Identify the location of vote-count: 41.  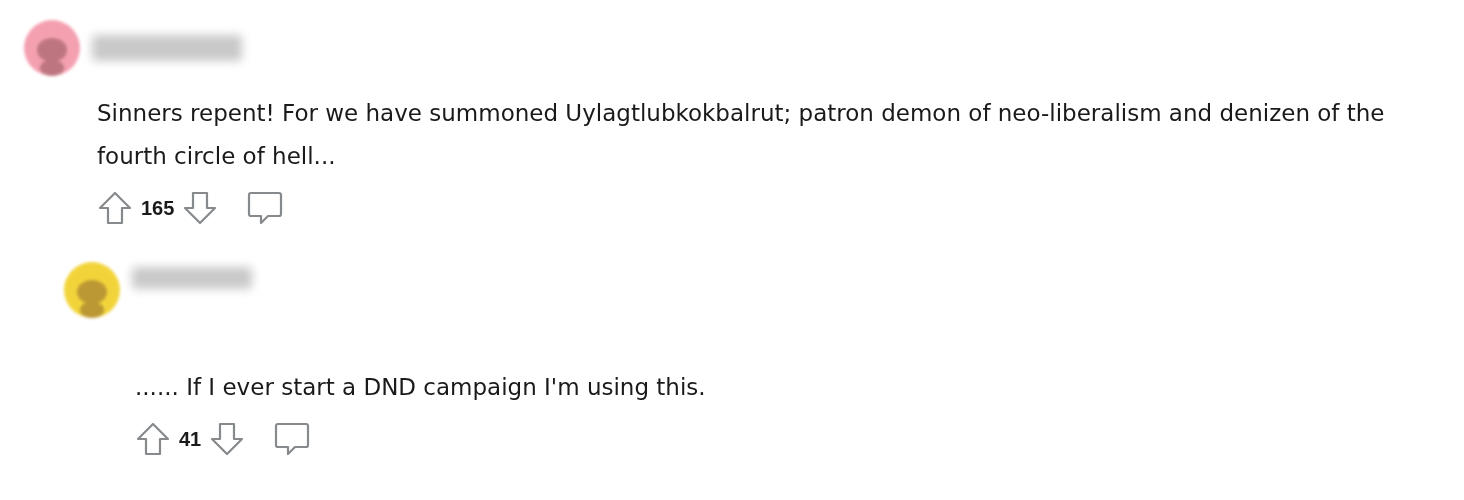
(190, 439).